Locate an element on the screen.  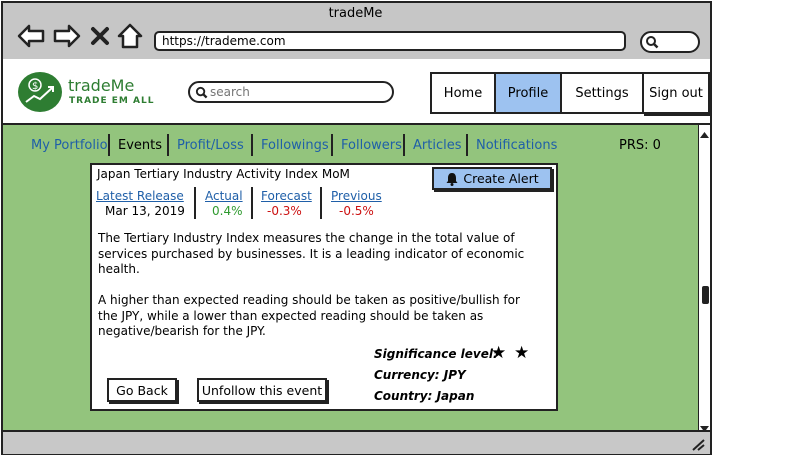
nav-home-button: Home is located at coordinates (463, 93).